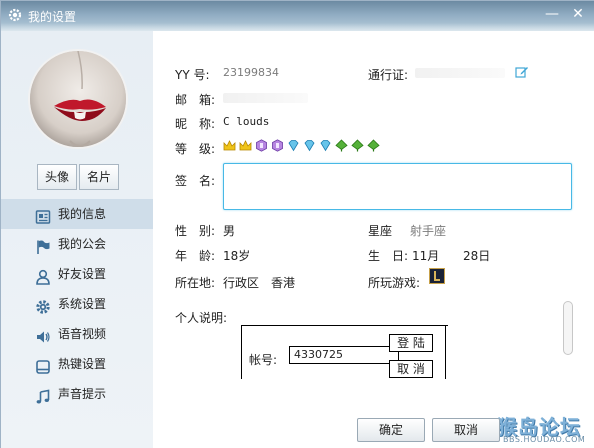 This screenshot has width=594, height=448. Describe the element at coordinates (388, 75) in the screenshot. I see `passport-label: 通行证:` at that location.